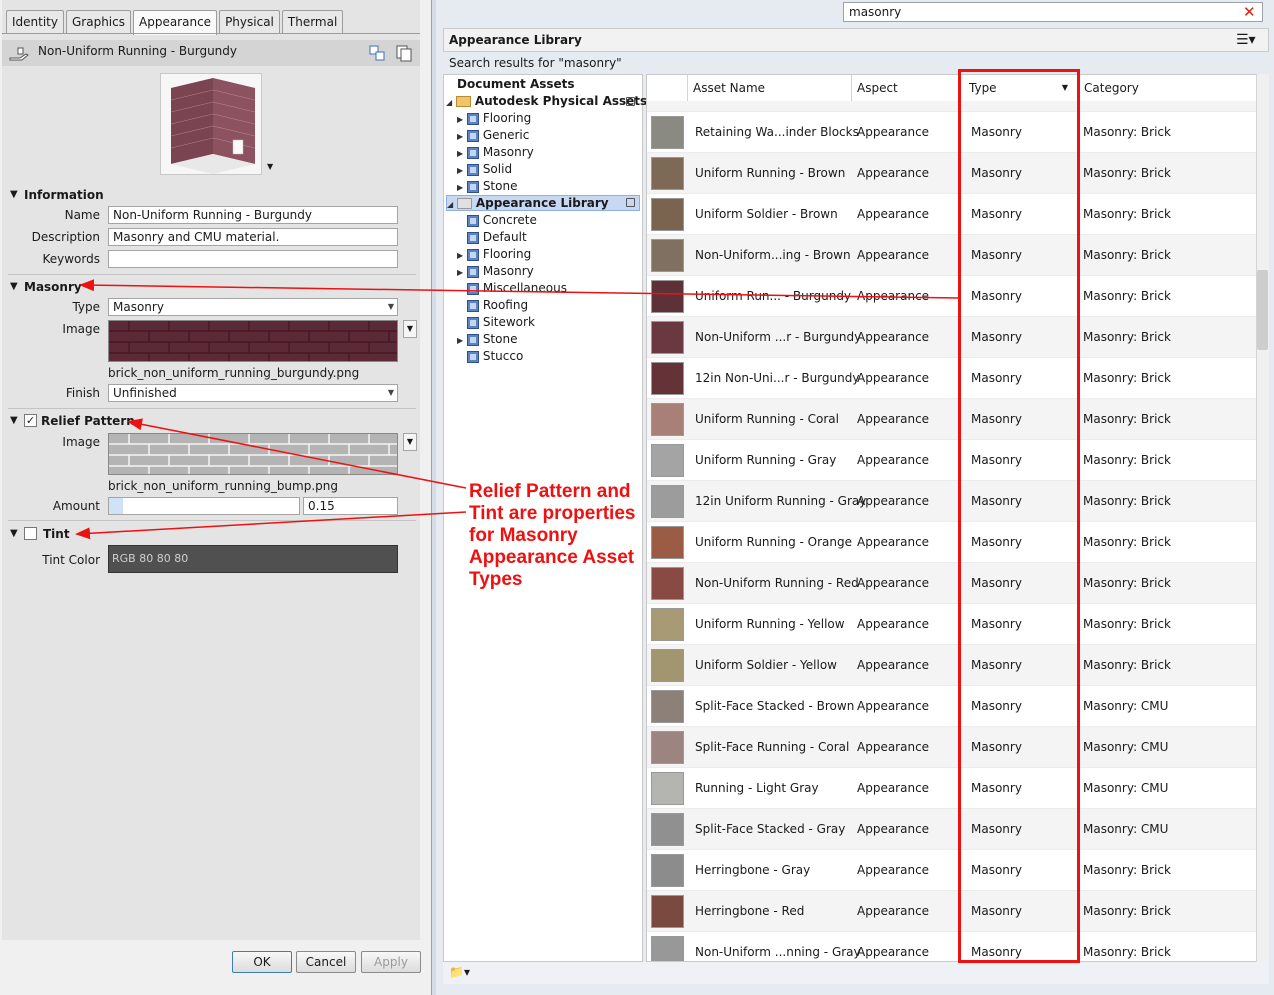  I want to click on arrow-to-masonry, so click(519, 289).